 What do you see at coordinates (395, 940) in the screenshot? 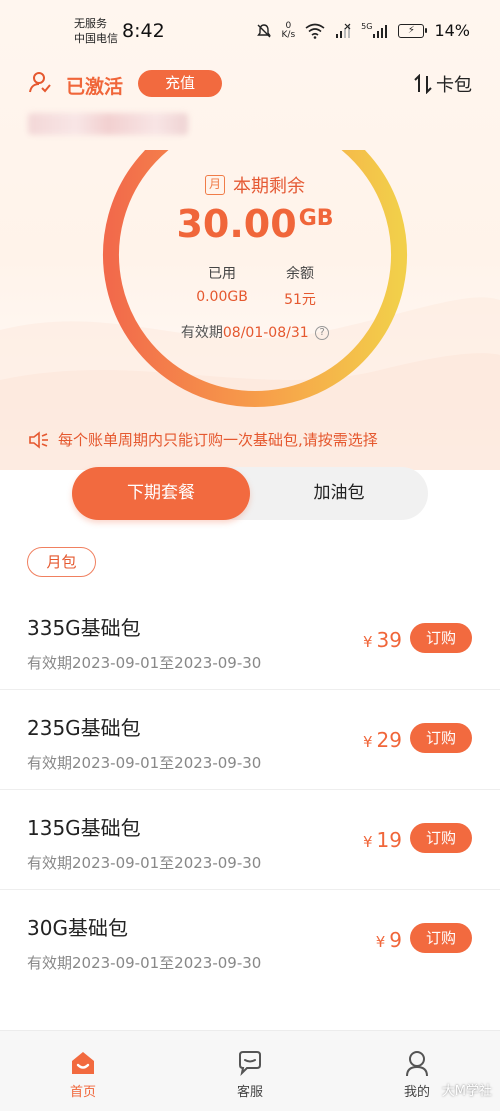
I see `price-value: 9` at bounding box center [395, 940].